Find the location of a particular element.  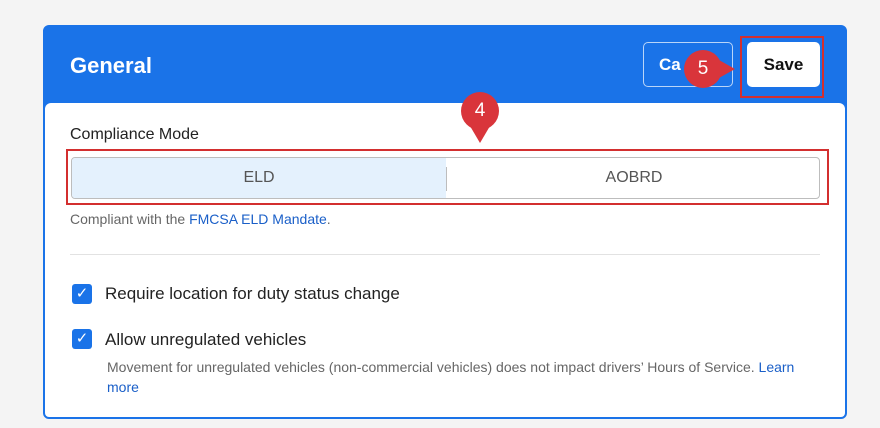

helper-prefix: Compliant with the is located at coordinates (130, 219).